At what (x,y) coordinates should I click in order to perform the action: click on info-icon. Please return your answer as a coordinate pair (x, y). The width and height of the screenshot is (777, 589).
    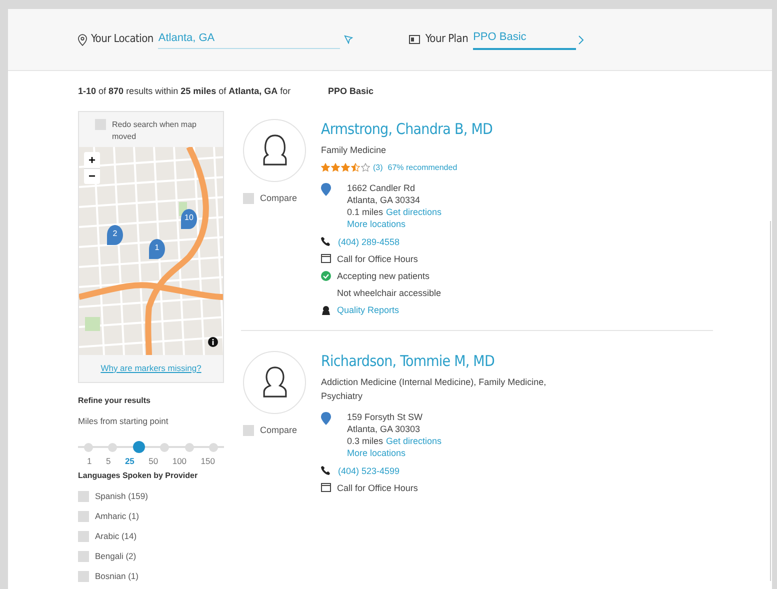
    Looking at the image, I should click on (213, 341).